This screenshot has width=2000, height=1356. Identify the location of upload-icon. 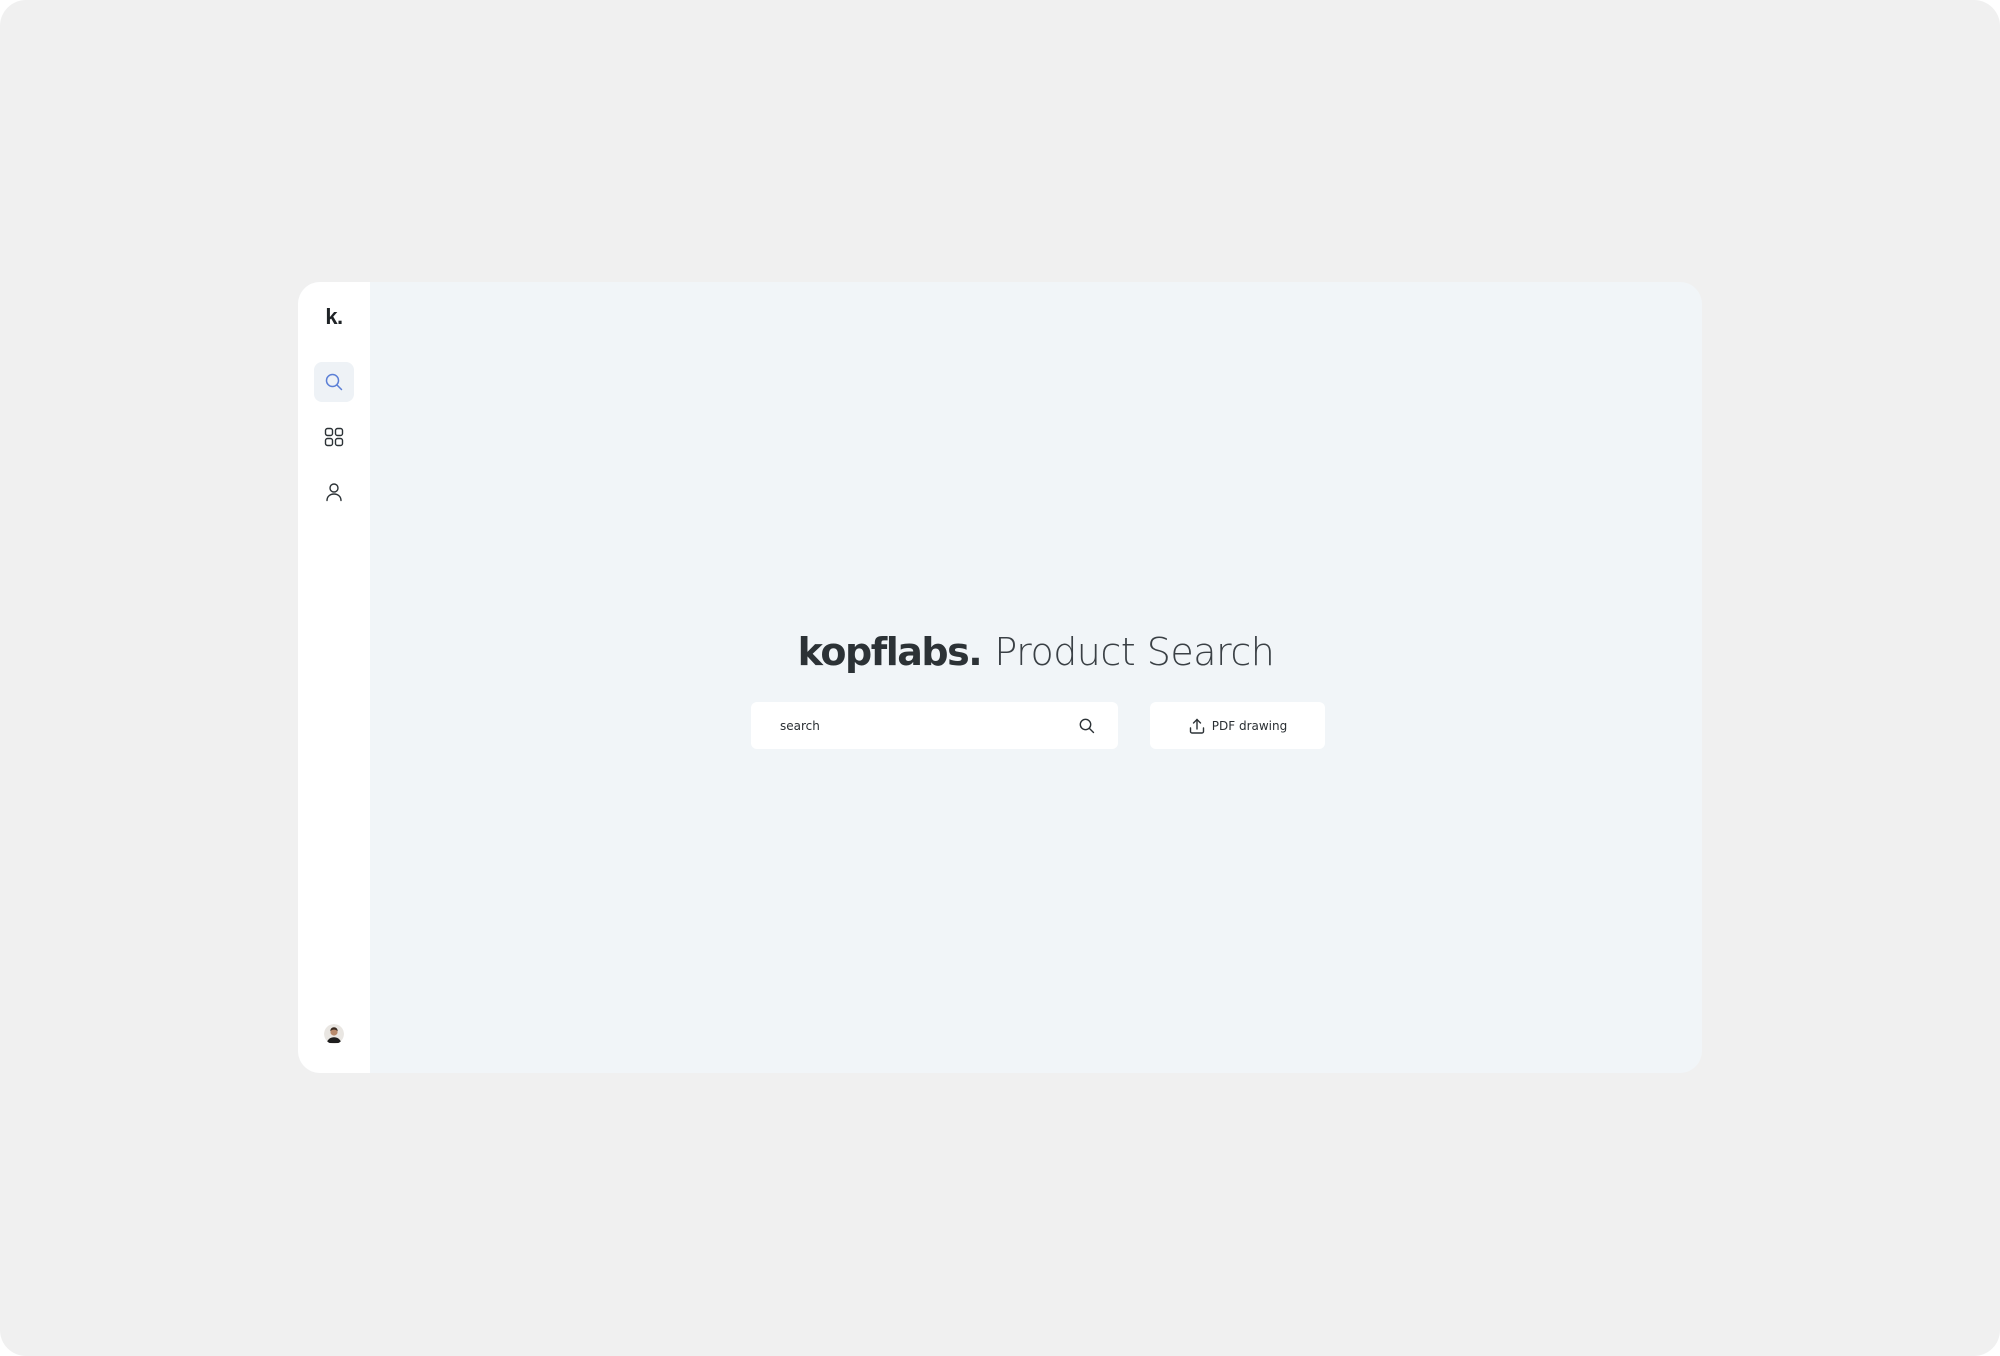
(1196, 726).